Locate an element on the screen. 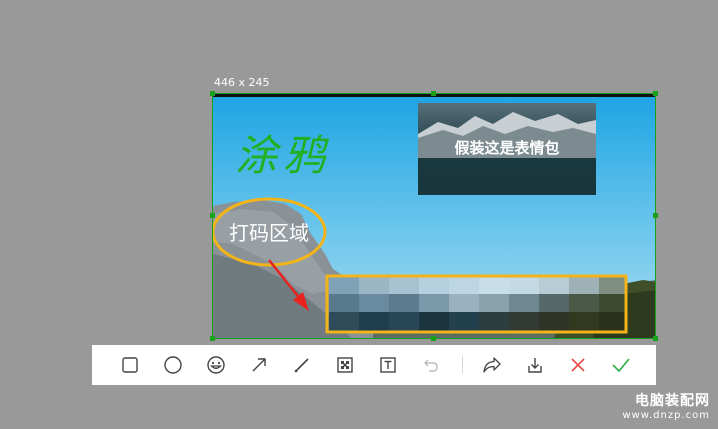 The width and height of the screenshot is (718, 429). doodle-text: 涂鸦 is located at coordinates (283, 155).